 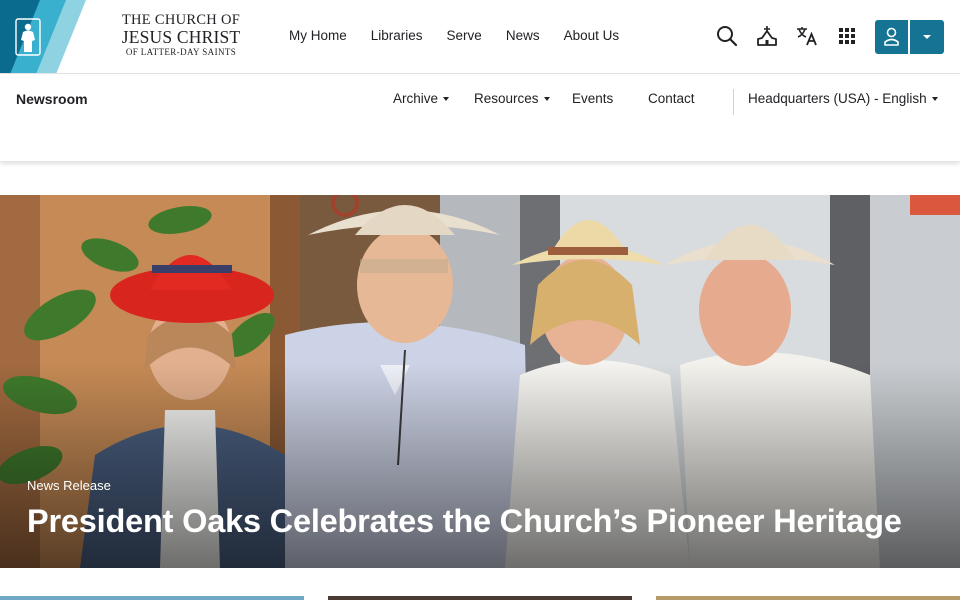 I want to click on search-icon, so click(x=727, y=36).